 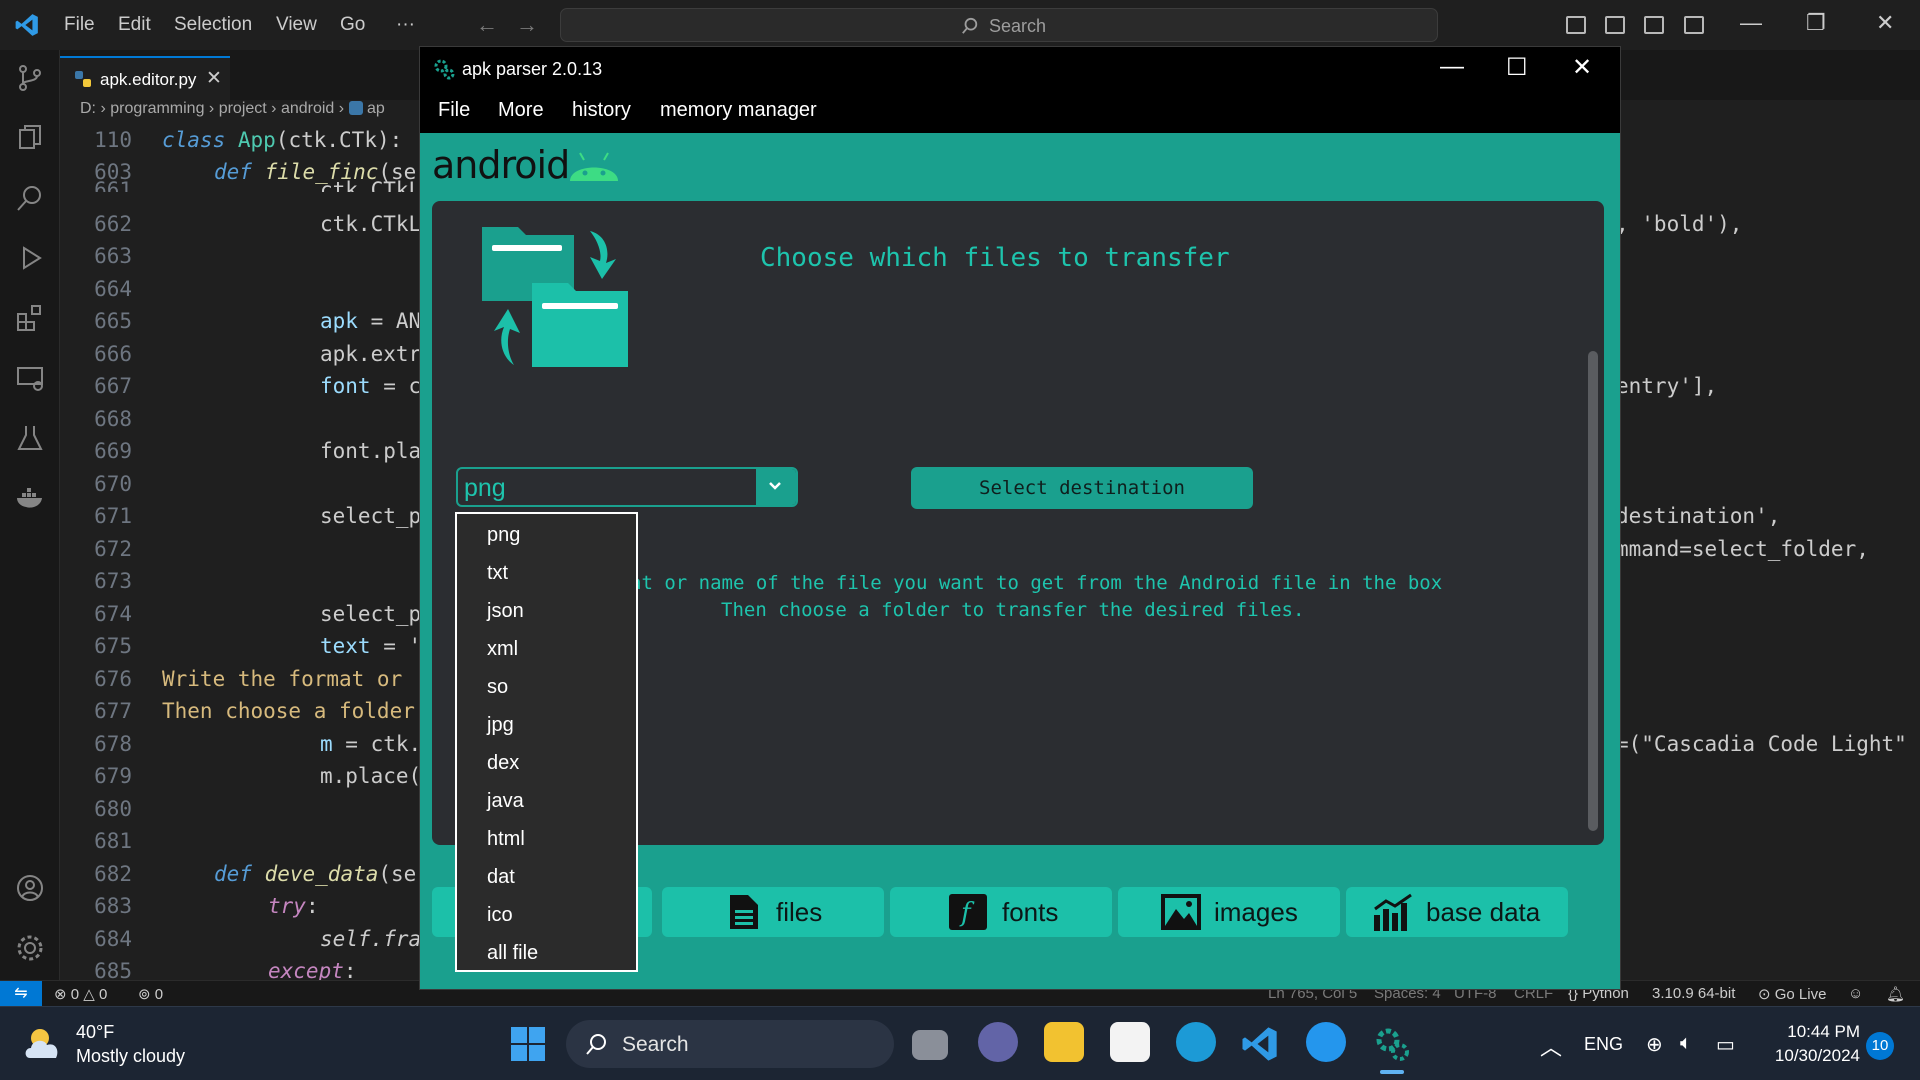 What do you see at coordinates (1694, 25) in the screenshot?
I see `customize-layout-icon` at bounding box center [1694, 25].